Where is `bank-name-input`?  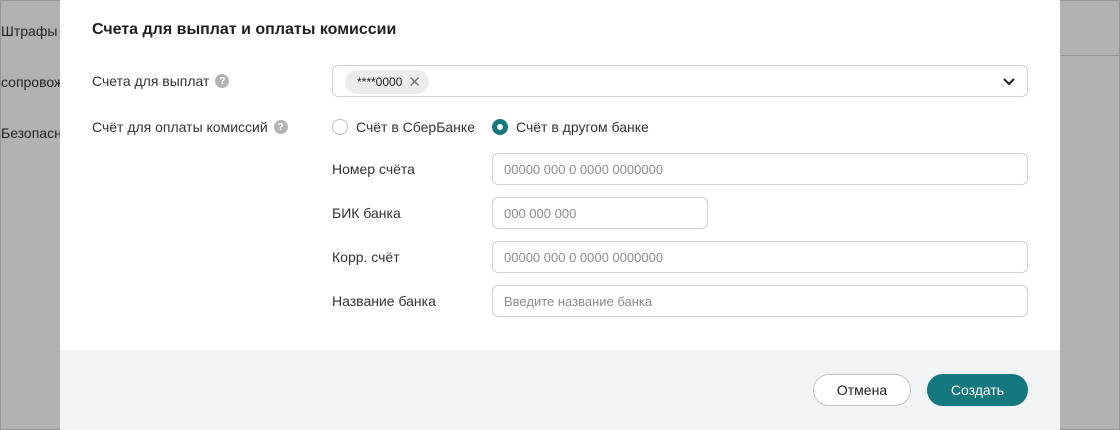 bank-name-input is located at coordinates (760, 301).